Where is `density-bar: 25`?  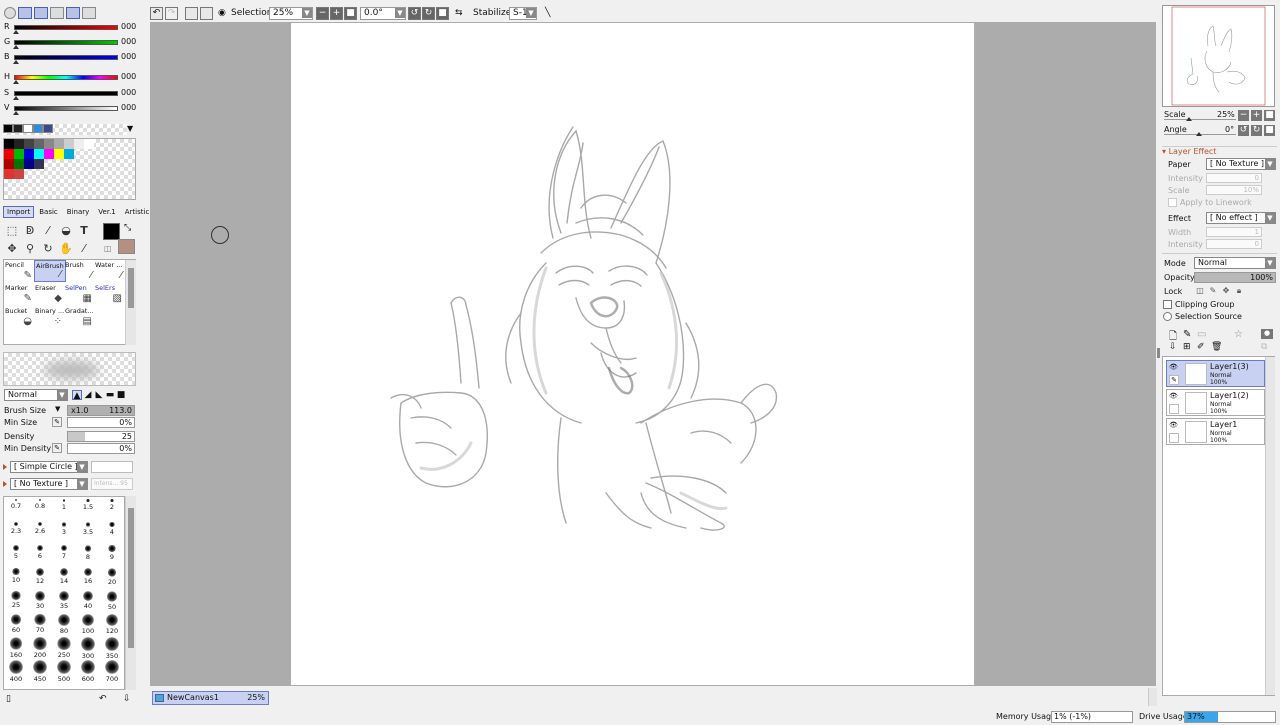
density-bar: 25 is located at coordinates (101, 436).